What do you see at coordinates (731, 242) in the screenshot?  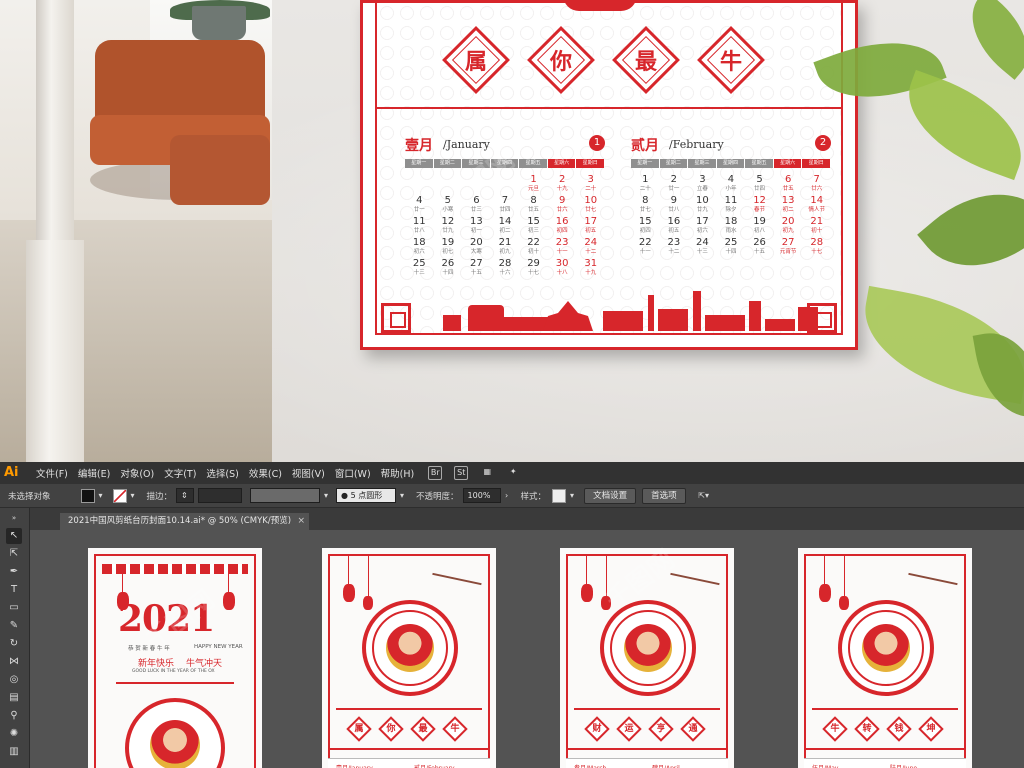 I see `day-number: 25` at bounding box center [731, 242].